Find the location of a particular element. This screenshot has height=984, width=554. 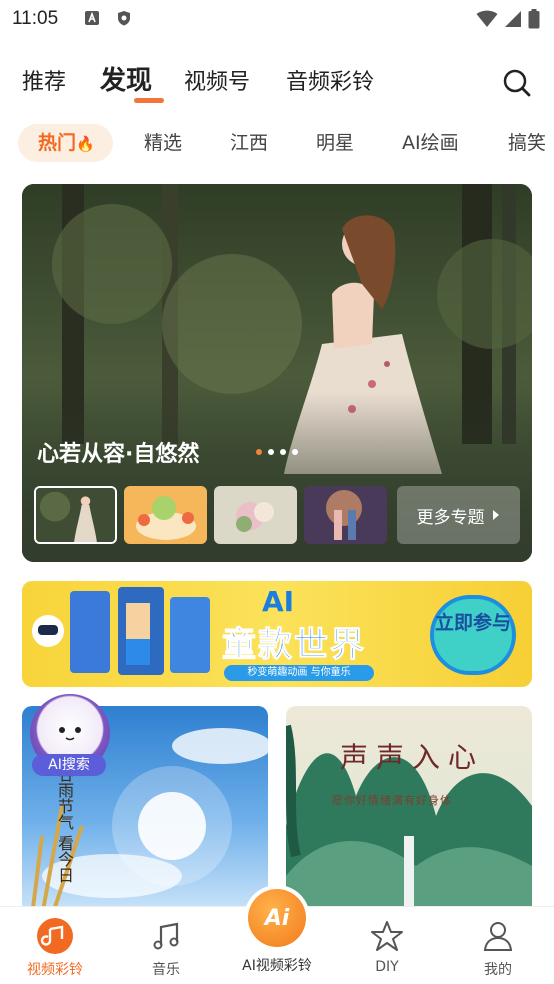

shield-icon is located at coordinates (124, 18).